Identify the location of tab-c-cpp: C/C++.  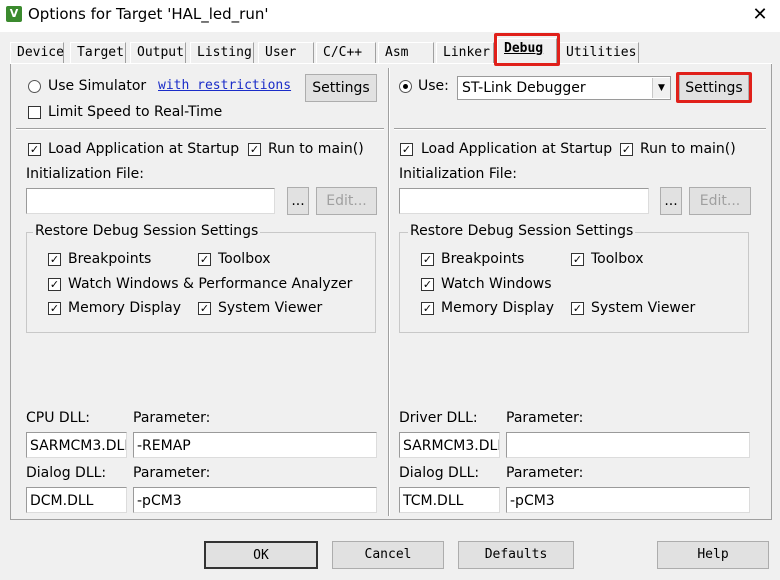
(346, 53).